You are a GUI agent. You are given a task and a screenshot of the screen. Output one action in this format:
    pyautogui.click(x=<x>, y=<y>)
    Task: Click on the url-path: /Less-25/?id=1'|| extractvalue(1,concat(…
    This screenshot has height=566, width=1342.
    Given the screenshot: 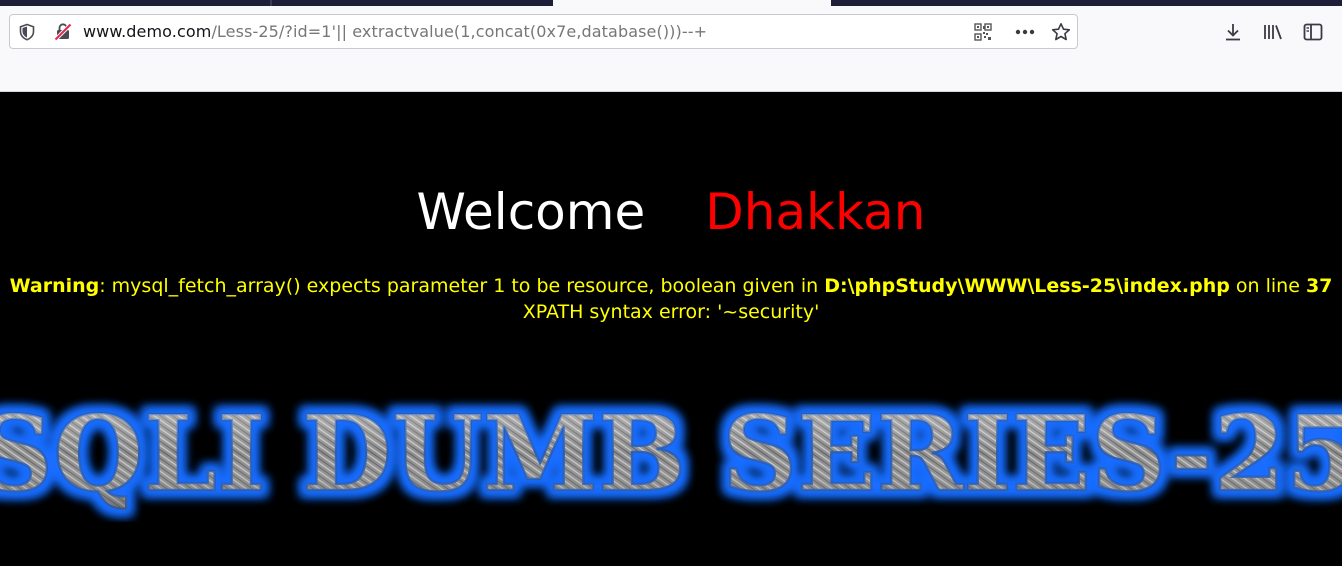 What is the action you would take?
    pyautogui.click(x=459, y=31)
    